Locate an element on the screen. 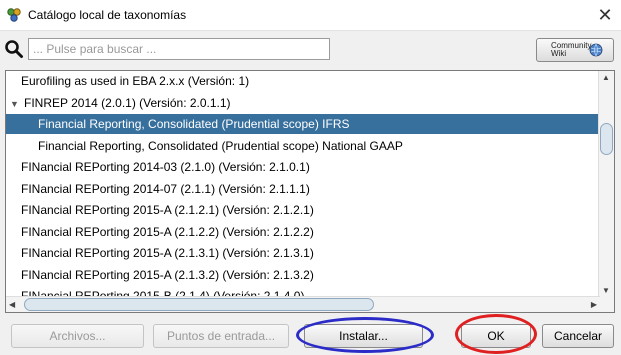 The height and width of the screenshot is (355, 621). vertical-scroll-thumb is located at coordinates (606, 139).